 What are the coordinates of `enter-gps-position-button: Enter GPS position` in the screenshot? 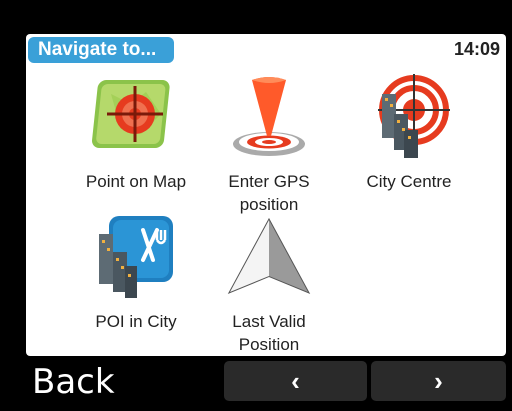 It's located at (269, 145).